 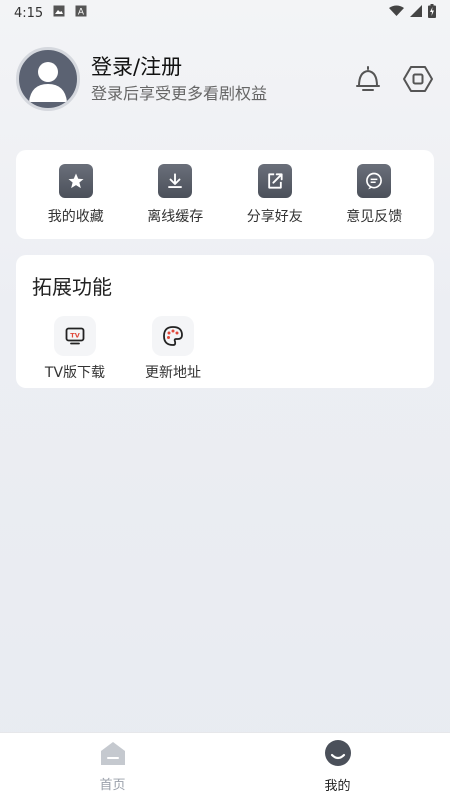 I want to click on palette-icon, so click(x=173, y=336).